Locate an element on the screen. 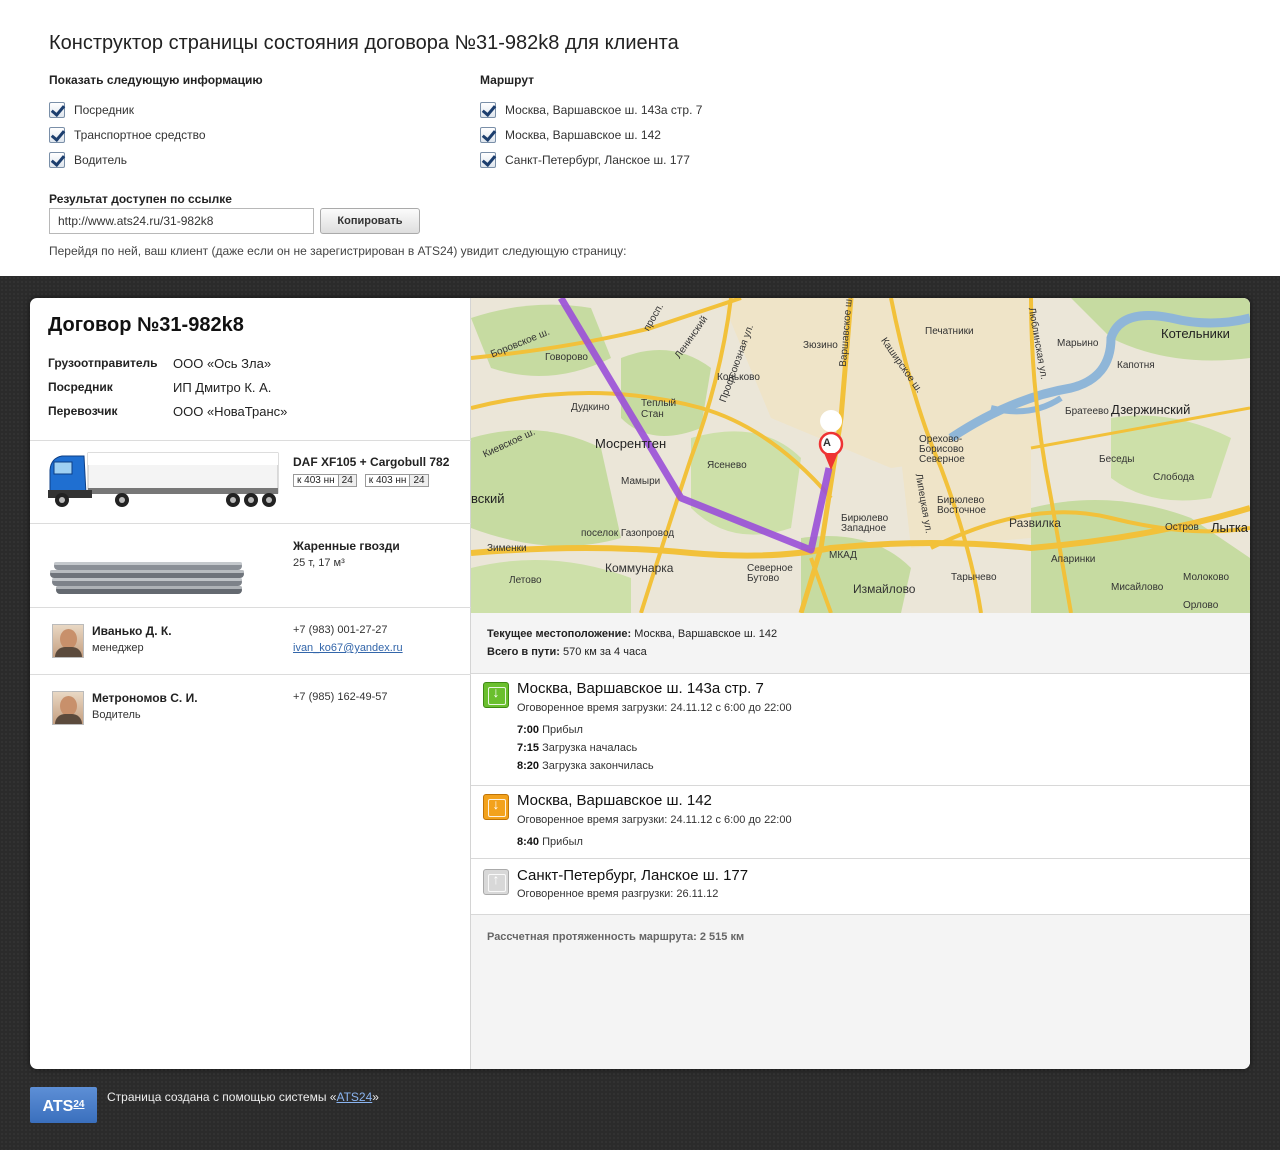  stop-title: Москва, Варшавское ш. 142 is located at coordinates (614, 800).